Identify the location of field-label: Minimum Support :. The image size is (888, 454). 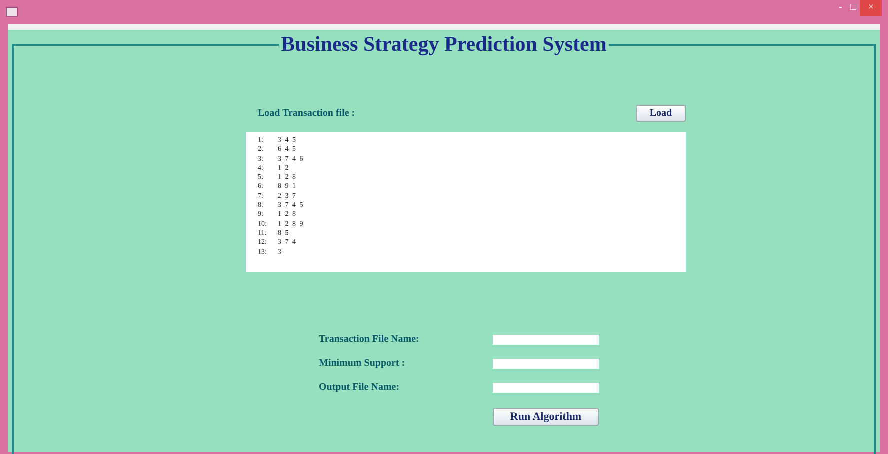
(362, 364).